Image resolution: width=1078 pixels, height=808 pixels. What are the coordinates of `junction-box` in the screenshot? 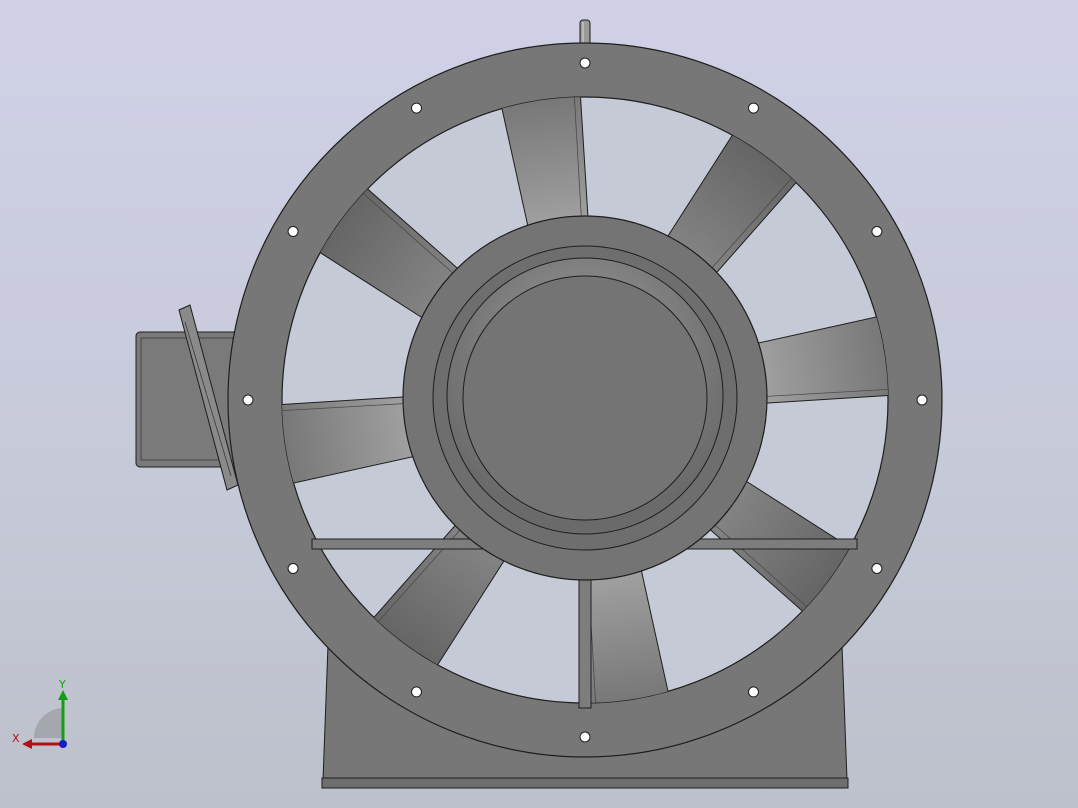 It's located at (187, 397).